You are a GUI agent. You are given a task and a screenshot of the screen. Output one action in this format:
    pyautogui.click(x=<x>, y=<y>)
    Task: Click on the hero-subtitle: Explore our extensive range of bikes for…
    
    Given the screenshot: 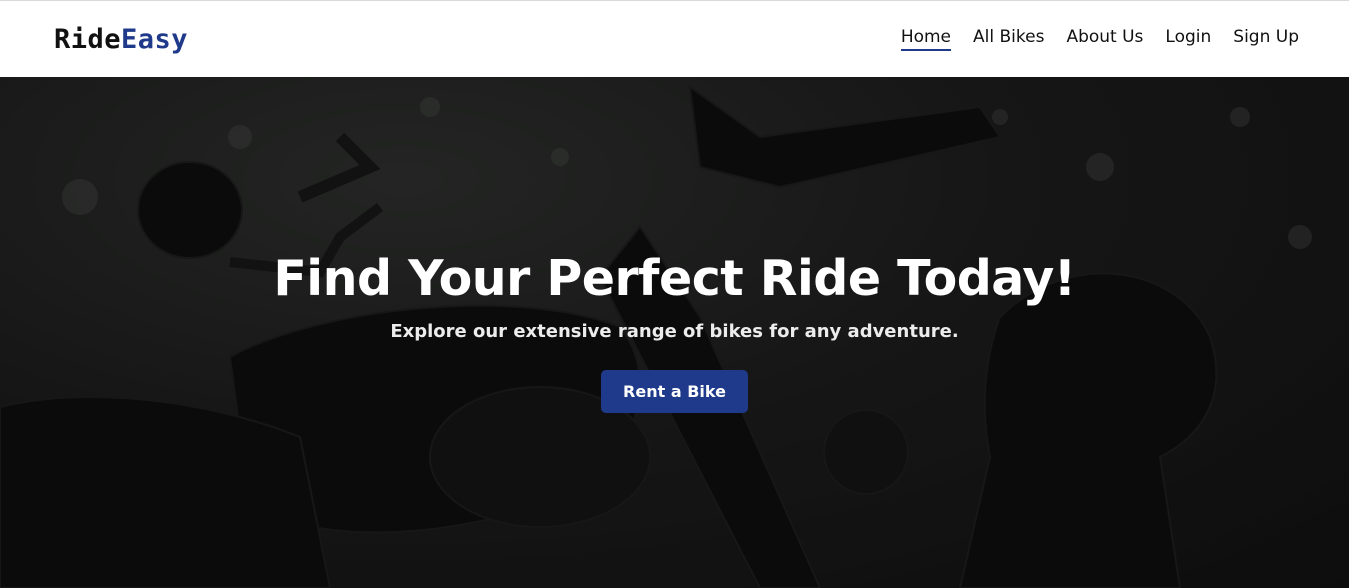 What is the action you would take?
    pyautogui.click(x=674, y=331)
    